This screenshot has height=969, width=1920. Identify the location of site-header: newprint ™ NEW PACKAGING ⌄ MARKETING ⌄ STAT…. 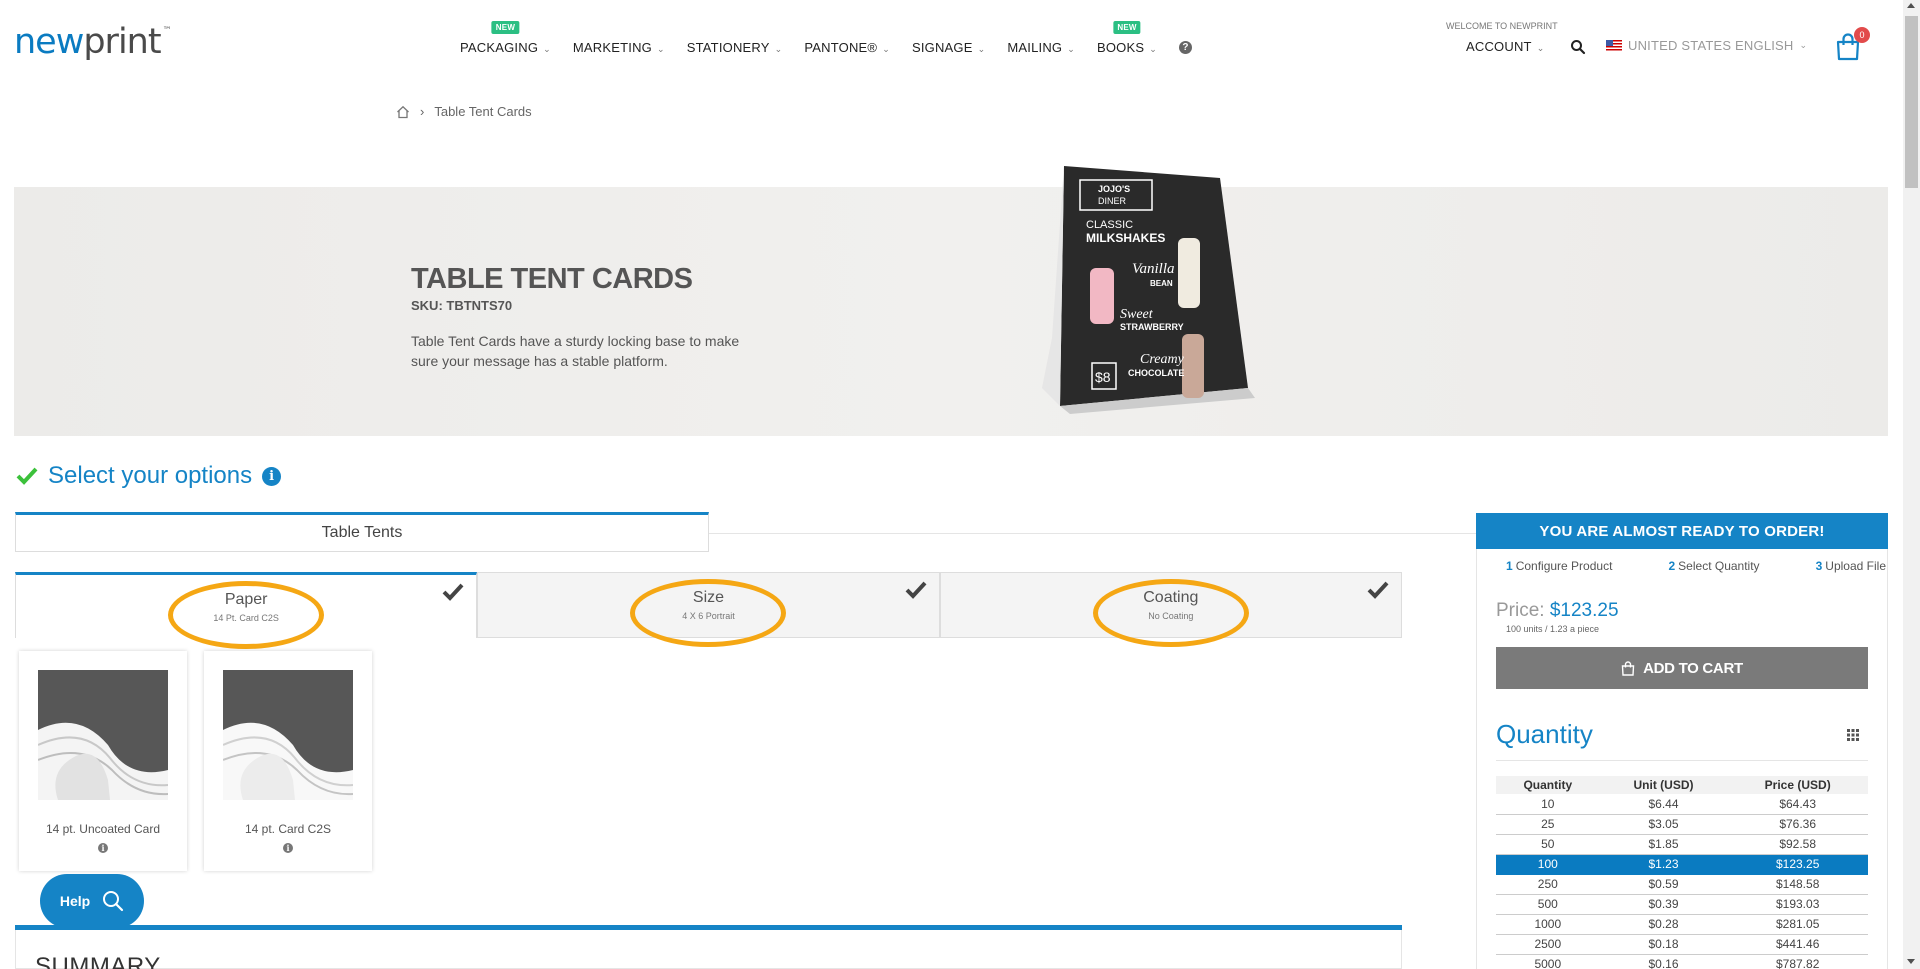
(950, 46).